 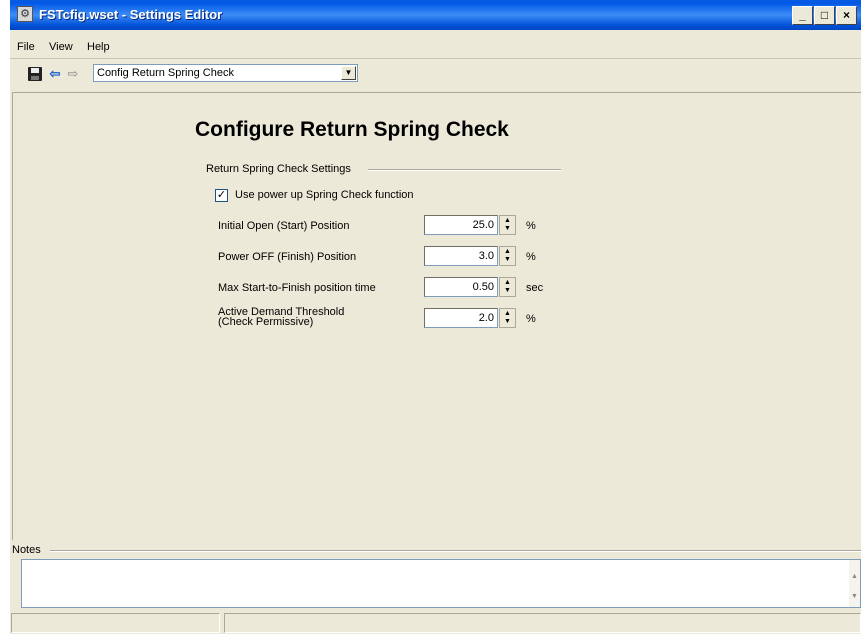 What do you see at coordinates (165, 73) in the screenshot?
I see `page-select-value: Config Return Spring Check` at bounding box center [165, 73].